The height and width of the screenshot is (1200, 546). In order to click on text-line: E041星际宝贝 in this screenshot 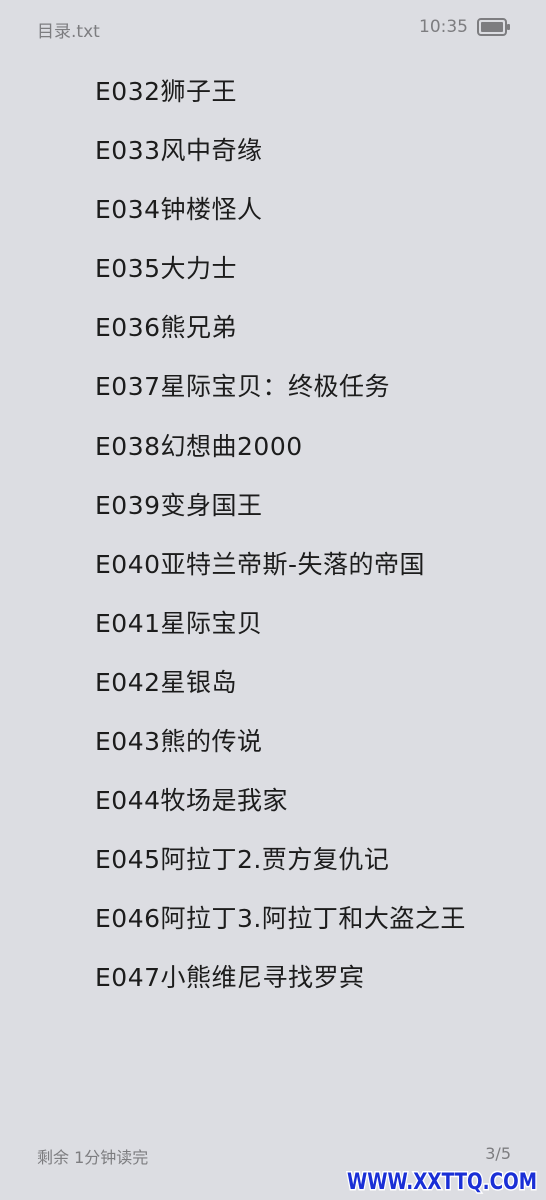, I will do `click(179, 623)`.